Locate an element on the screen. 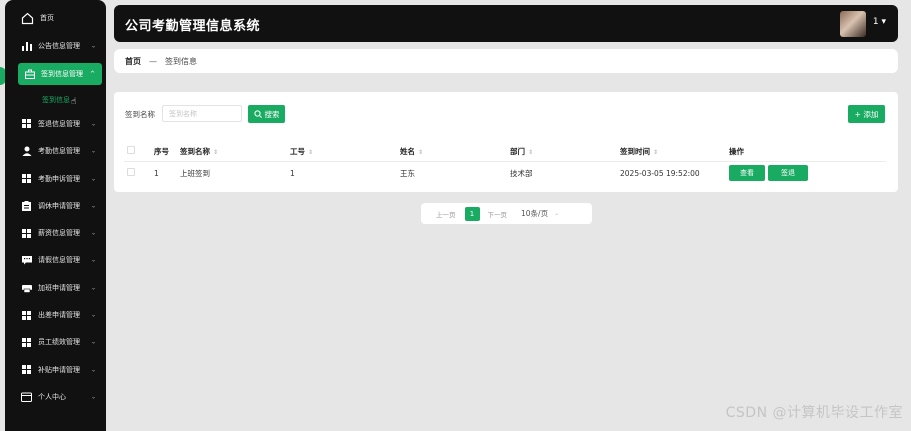 This screenshot has height=431, width=911. search-button: 搜索 is located at coordinates (266, 114).